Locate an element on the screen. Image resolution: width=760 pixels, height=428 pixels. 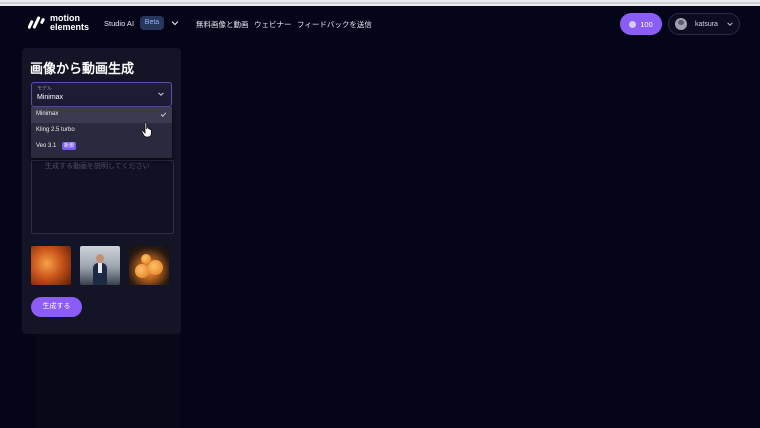
nav-feedback: フィードバックを送信 is located at coordinates (334, 24).